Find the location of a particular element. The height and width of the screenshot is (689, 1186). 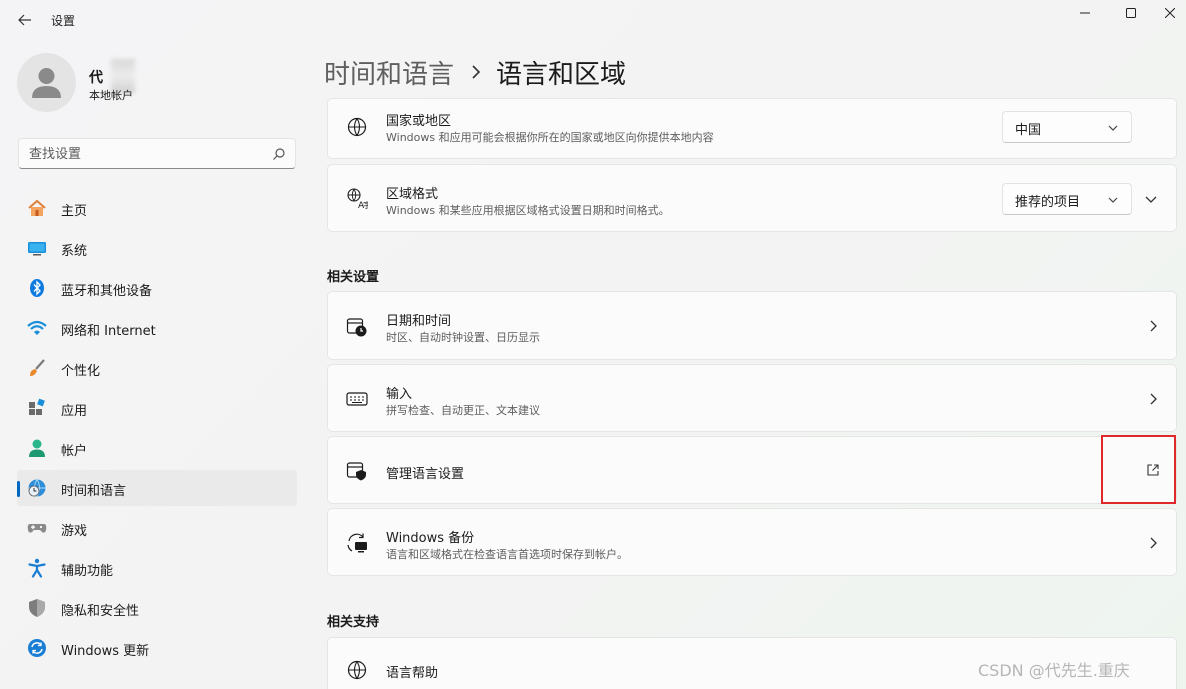

related-support-heading: 相关支持 is located at coordinates (353, 622).